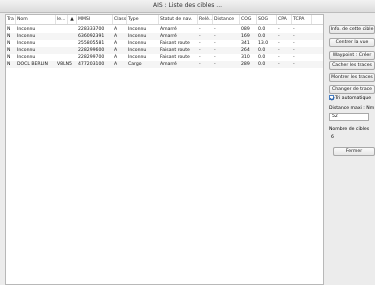 The width and height of the screenshot is (375, 285). Describe the element at coordinates (64, 64) in the screenshot. I see `cell-indicatif: V8LN5` at that location.